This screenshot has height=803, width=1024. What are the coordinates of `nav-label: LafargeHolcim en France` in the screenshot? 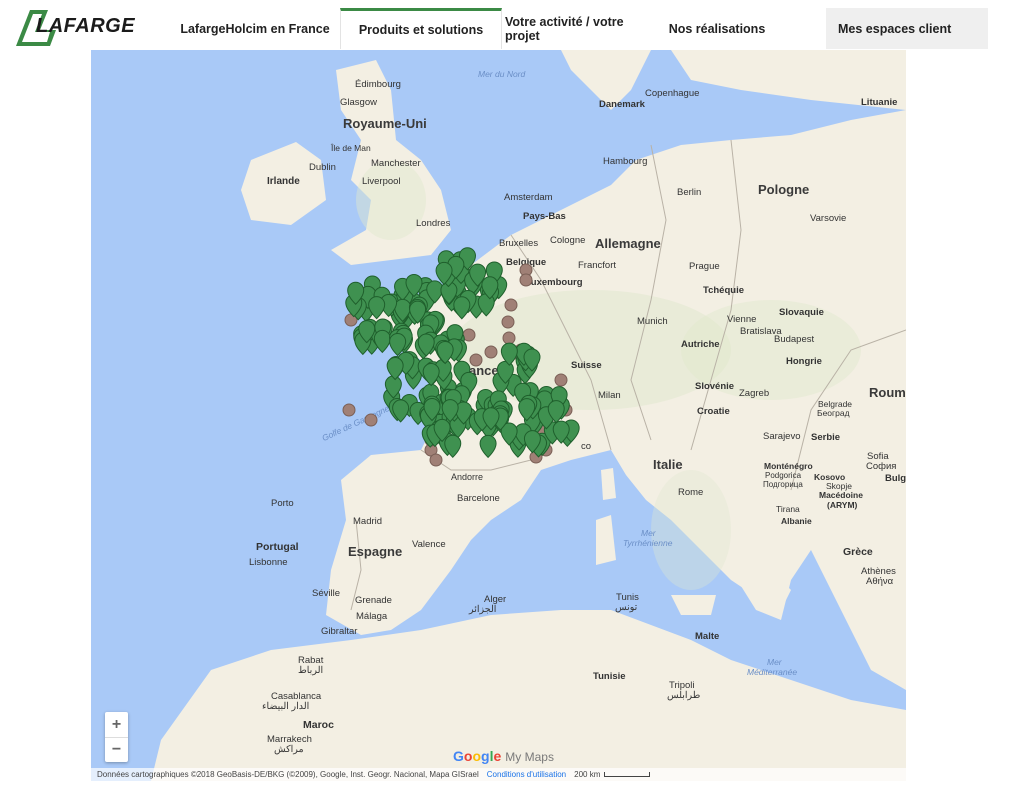 It's located at (255, 28).